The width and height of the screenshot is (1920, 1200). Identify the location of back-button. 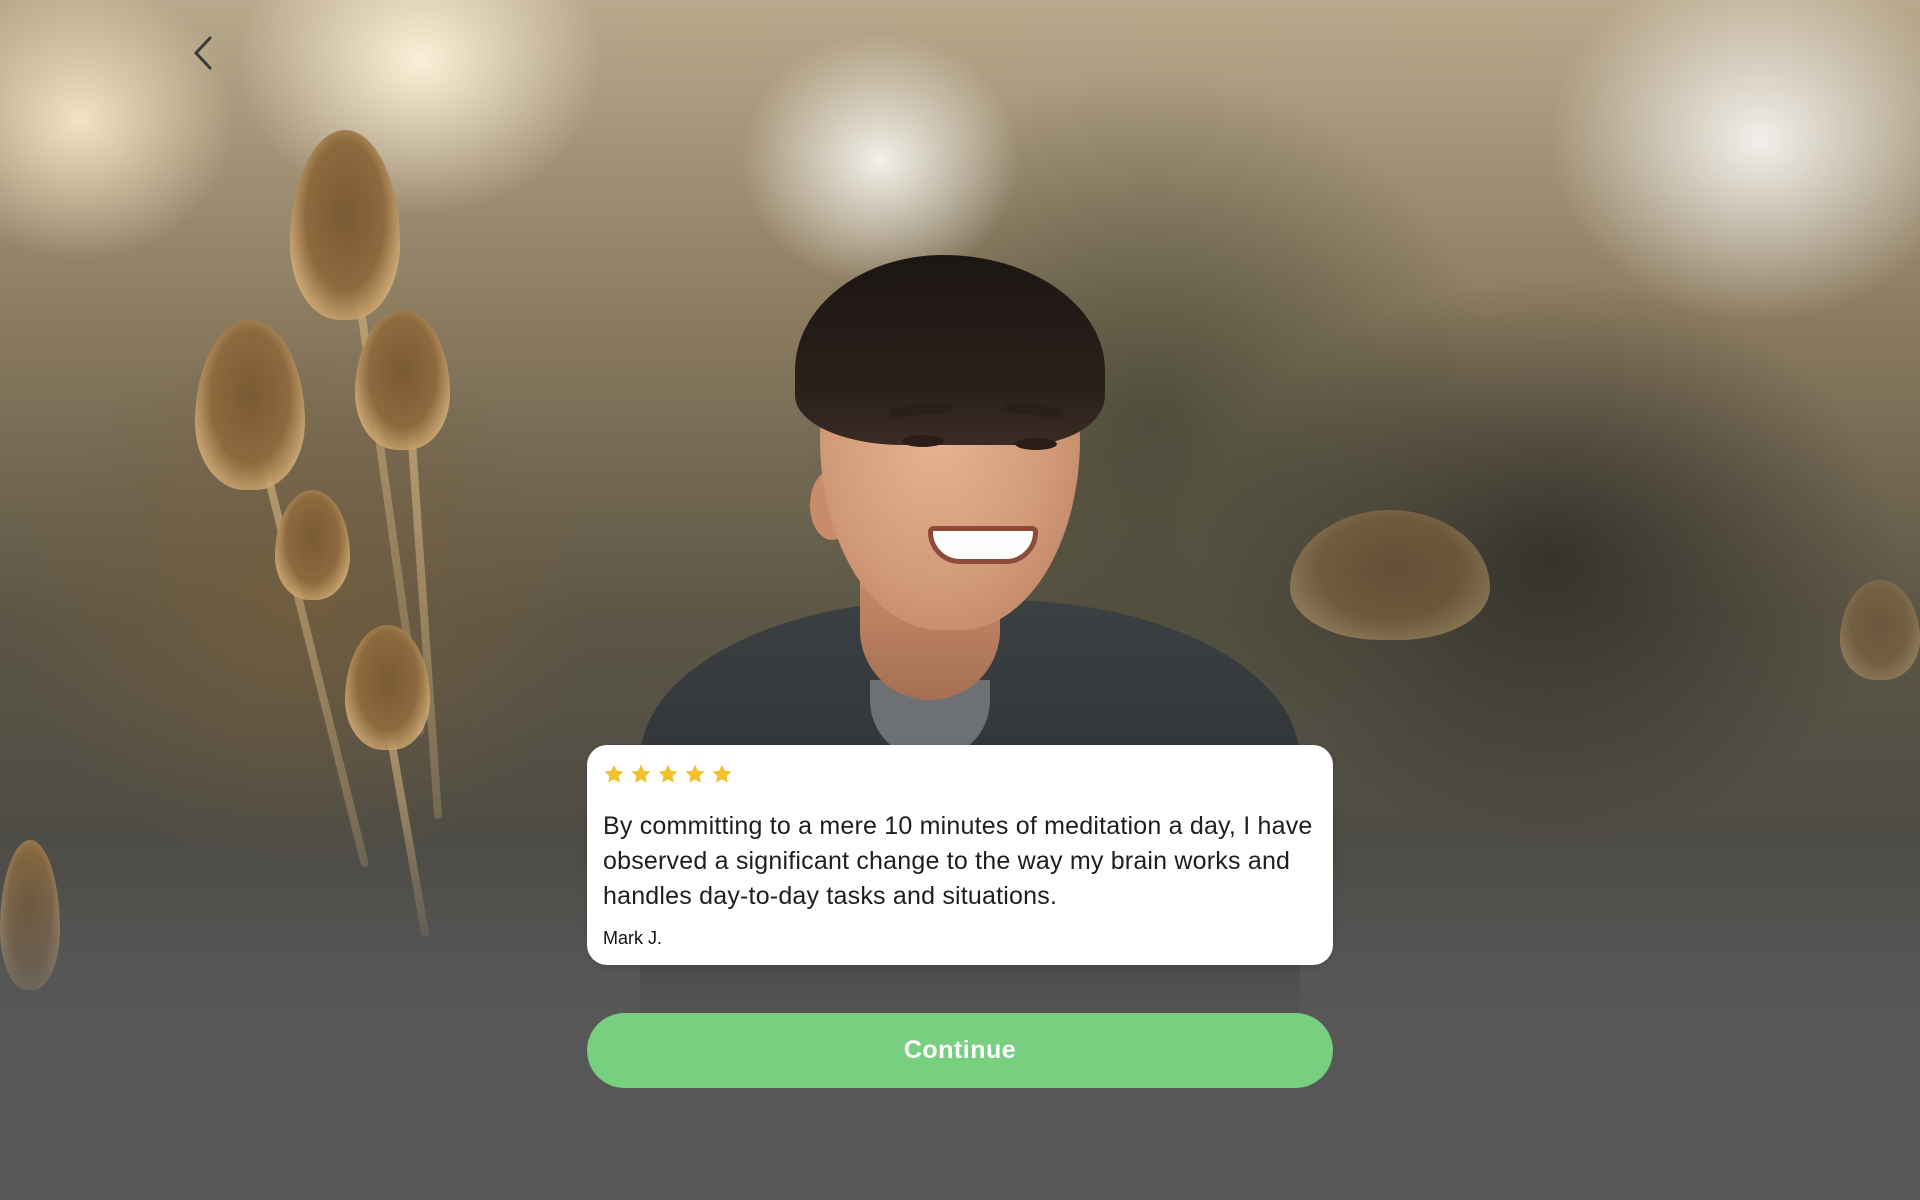
(203, 53).